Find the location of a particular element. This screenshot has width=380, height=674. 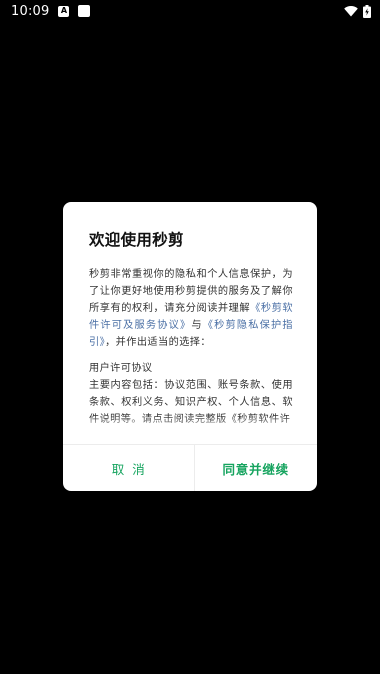

intro-connector: 与 is located at coordinates (197, 325).